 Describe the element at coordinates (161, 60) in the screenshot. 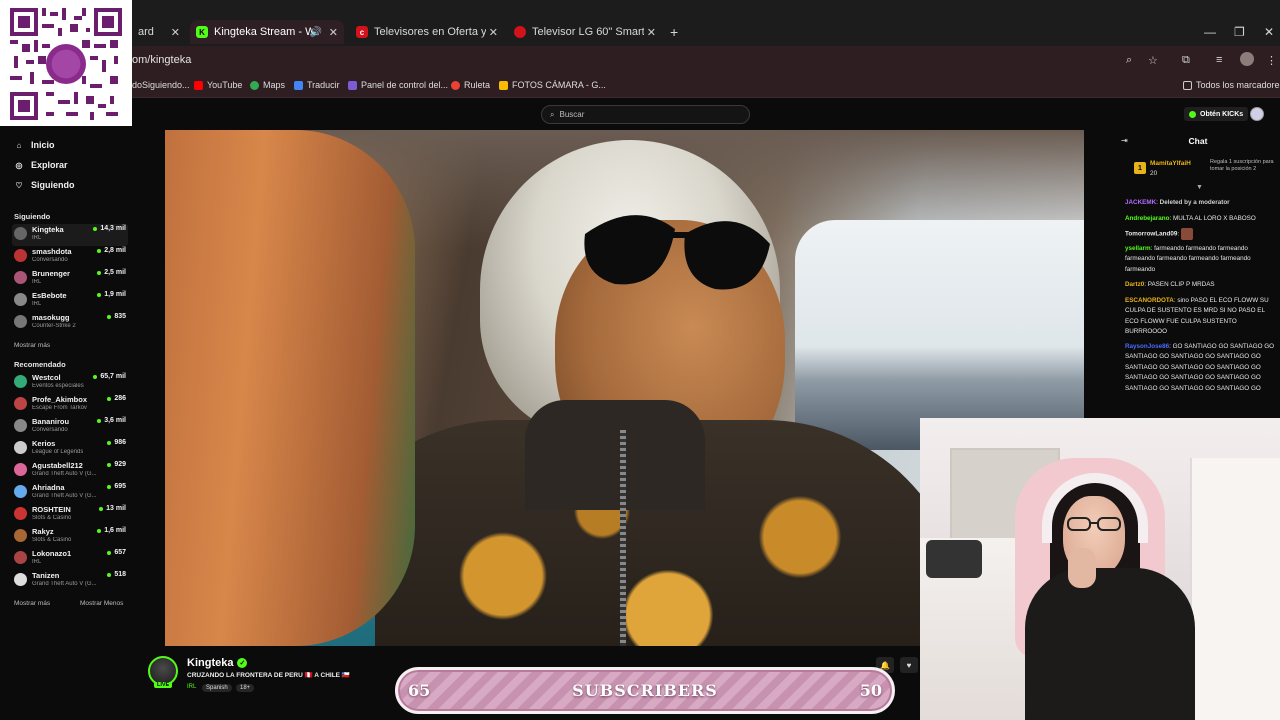

I see `url-field: om/kingteka` at that location.